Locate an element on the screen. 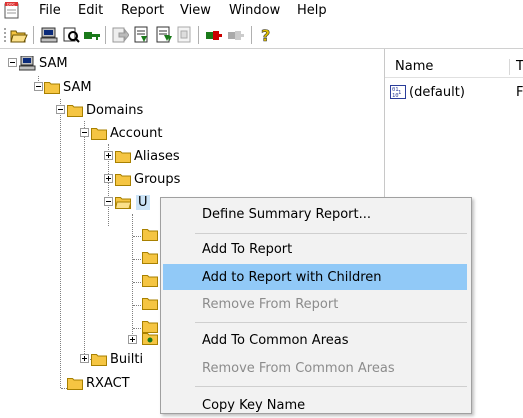  report-children-icon is located at coordinates (164, 35).